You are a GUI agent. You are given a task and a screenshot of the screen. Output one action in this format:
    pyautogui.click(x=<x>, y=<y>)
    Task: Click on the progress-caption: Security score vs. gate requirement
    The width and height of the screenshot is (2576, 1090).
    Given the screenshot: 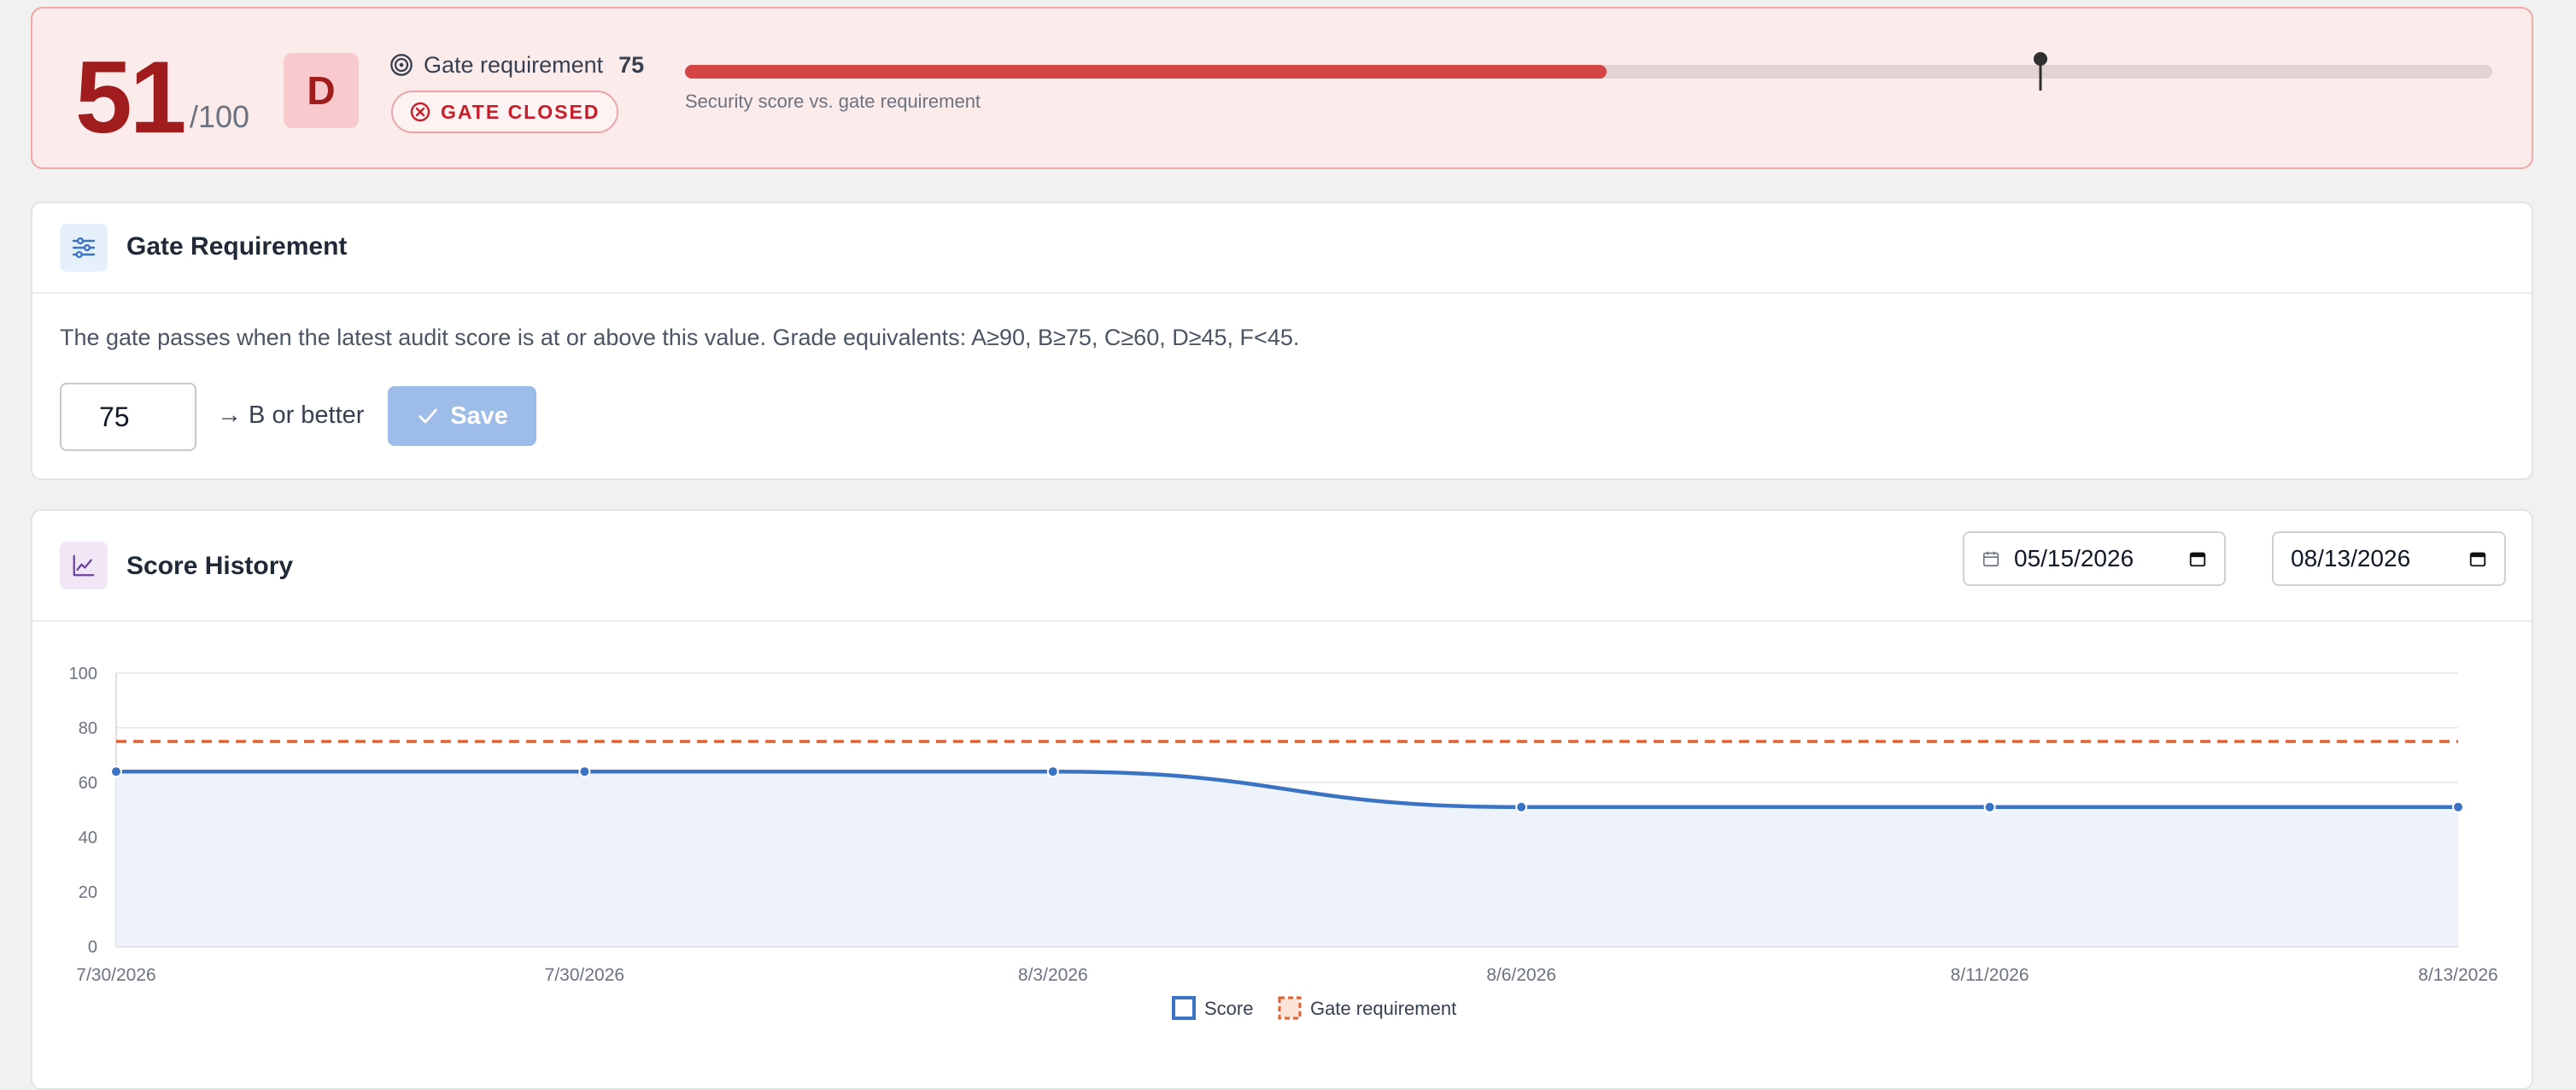 What is the action you would take?
    pyautogui.click(x=833, y=101)
    